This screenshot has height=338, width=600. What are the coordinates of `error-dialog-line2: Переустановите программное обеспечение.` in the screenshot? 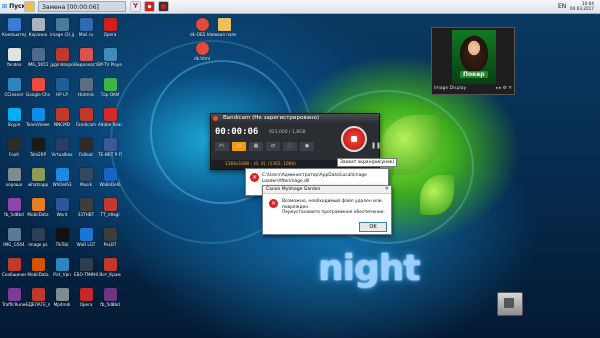 It's located at (334, 212).